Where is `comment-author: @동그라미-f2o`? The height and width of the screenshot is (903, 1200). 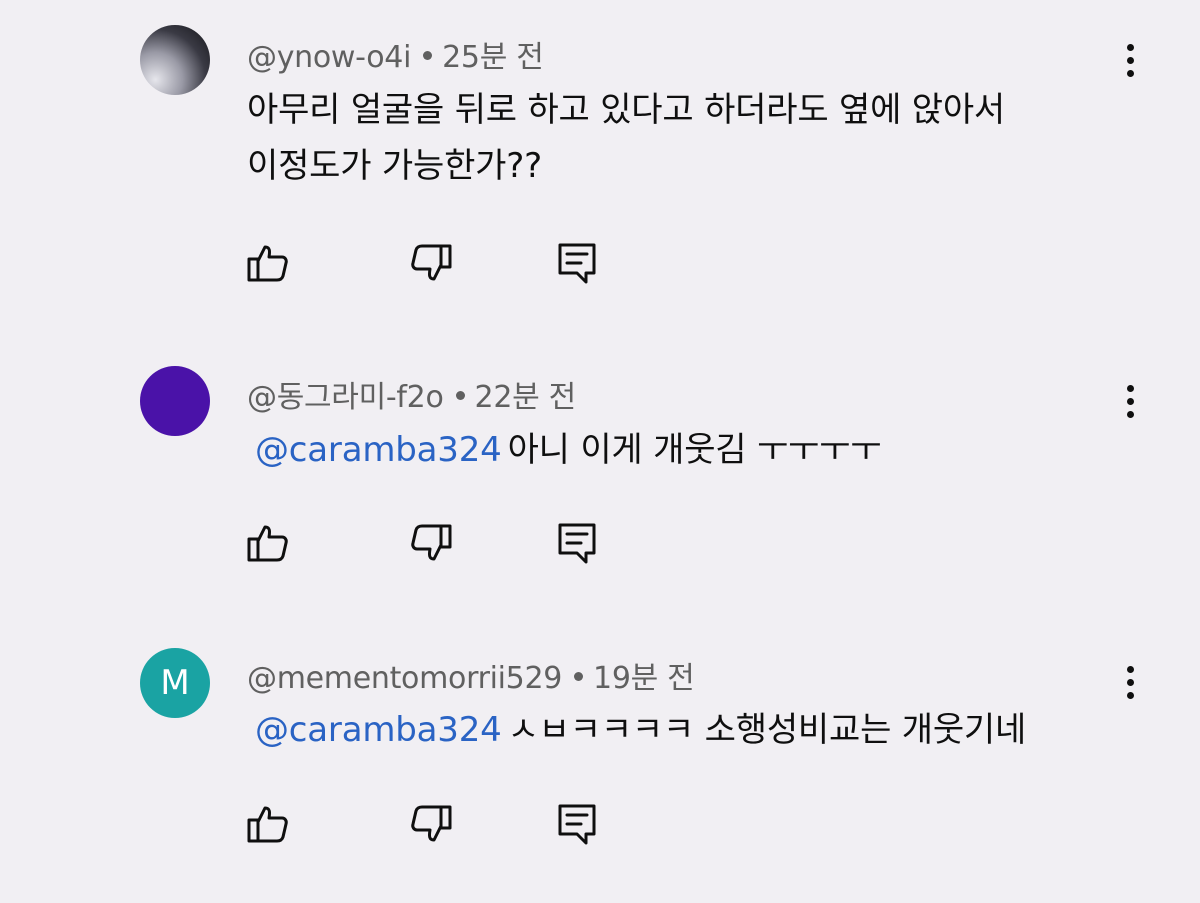 comment-author: @동그라미-f2o is located at coordinates (345, 397).